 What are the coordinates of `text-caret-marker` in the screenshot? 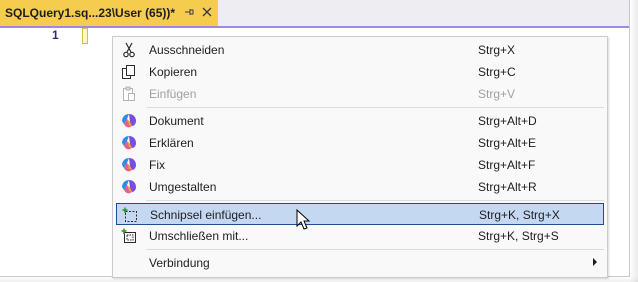 It's located at (85, 36).